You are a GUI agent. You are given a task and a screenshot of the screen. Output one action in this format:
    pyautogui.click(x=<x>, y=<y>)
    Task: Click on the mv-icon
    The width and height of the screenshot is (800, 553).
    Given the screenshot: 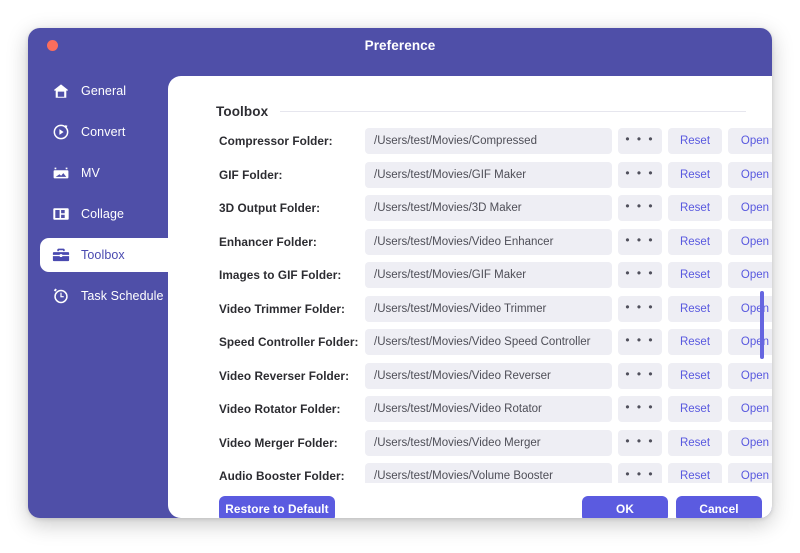 What is the action you would take?
    pyautogui.click(x=61, y=173)
    